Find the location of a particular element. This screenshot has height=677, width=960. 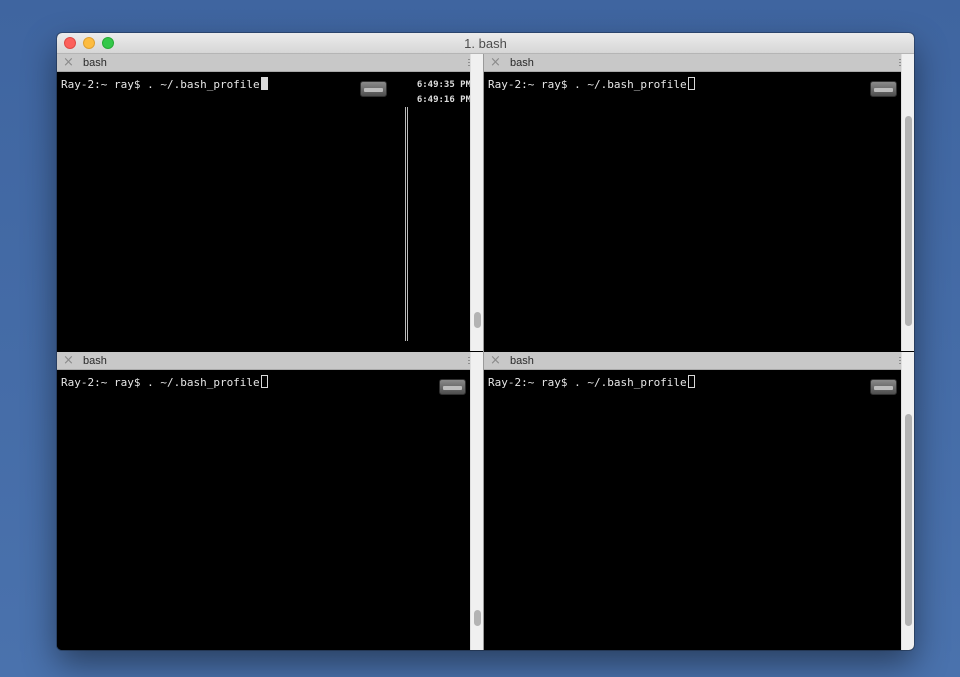

timestamp: 6:49:16 PM is located at coordinates (443, 100).